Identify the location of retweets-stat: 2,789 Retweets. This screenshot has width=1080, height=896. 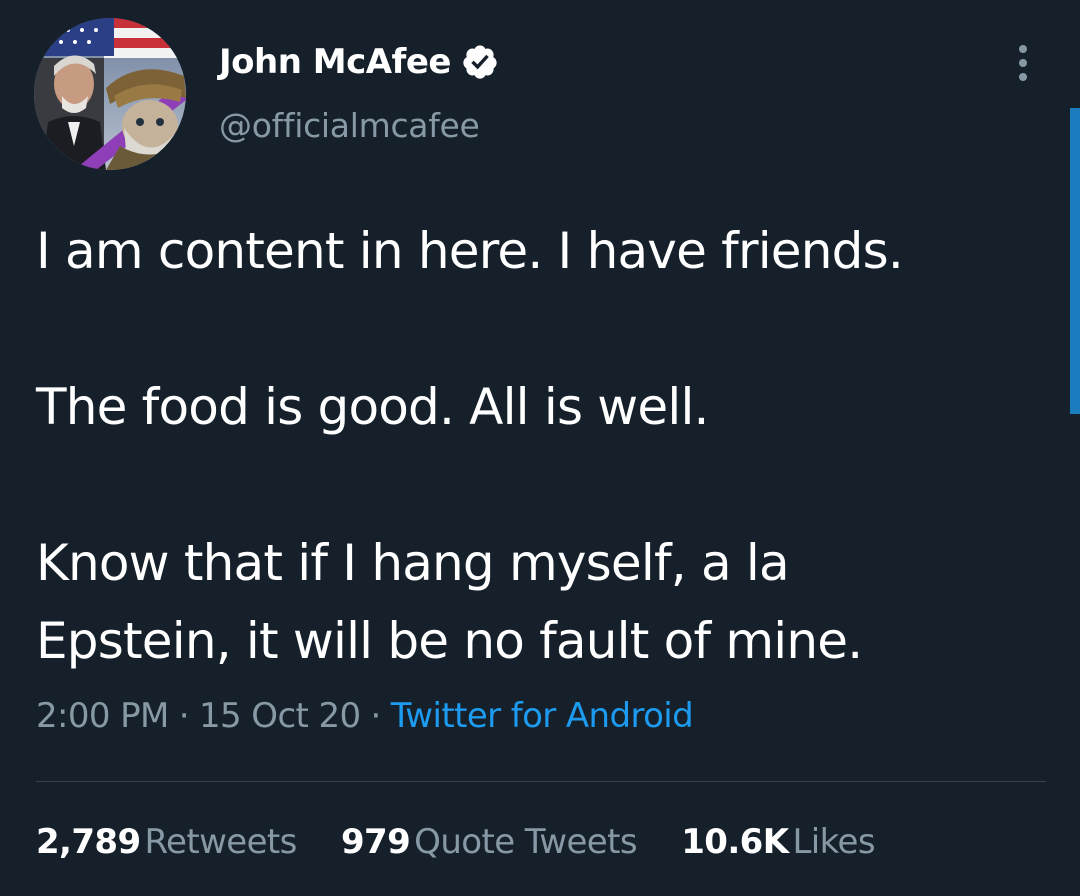
(166, 842).